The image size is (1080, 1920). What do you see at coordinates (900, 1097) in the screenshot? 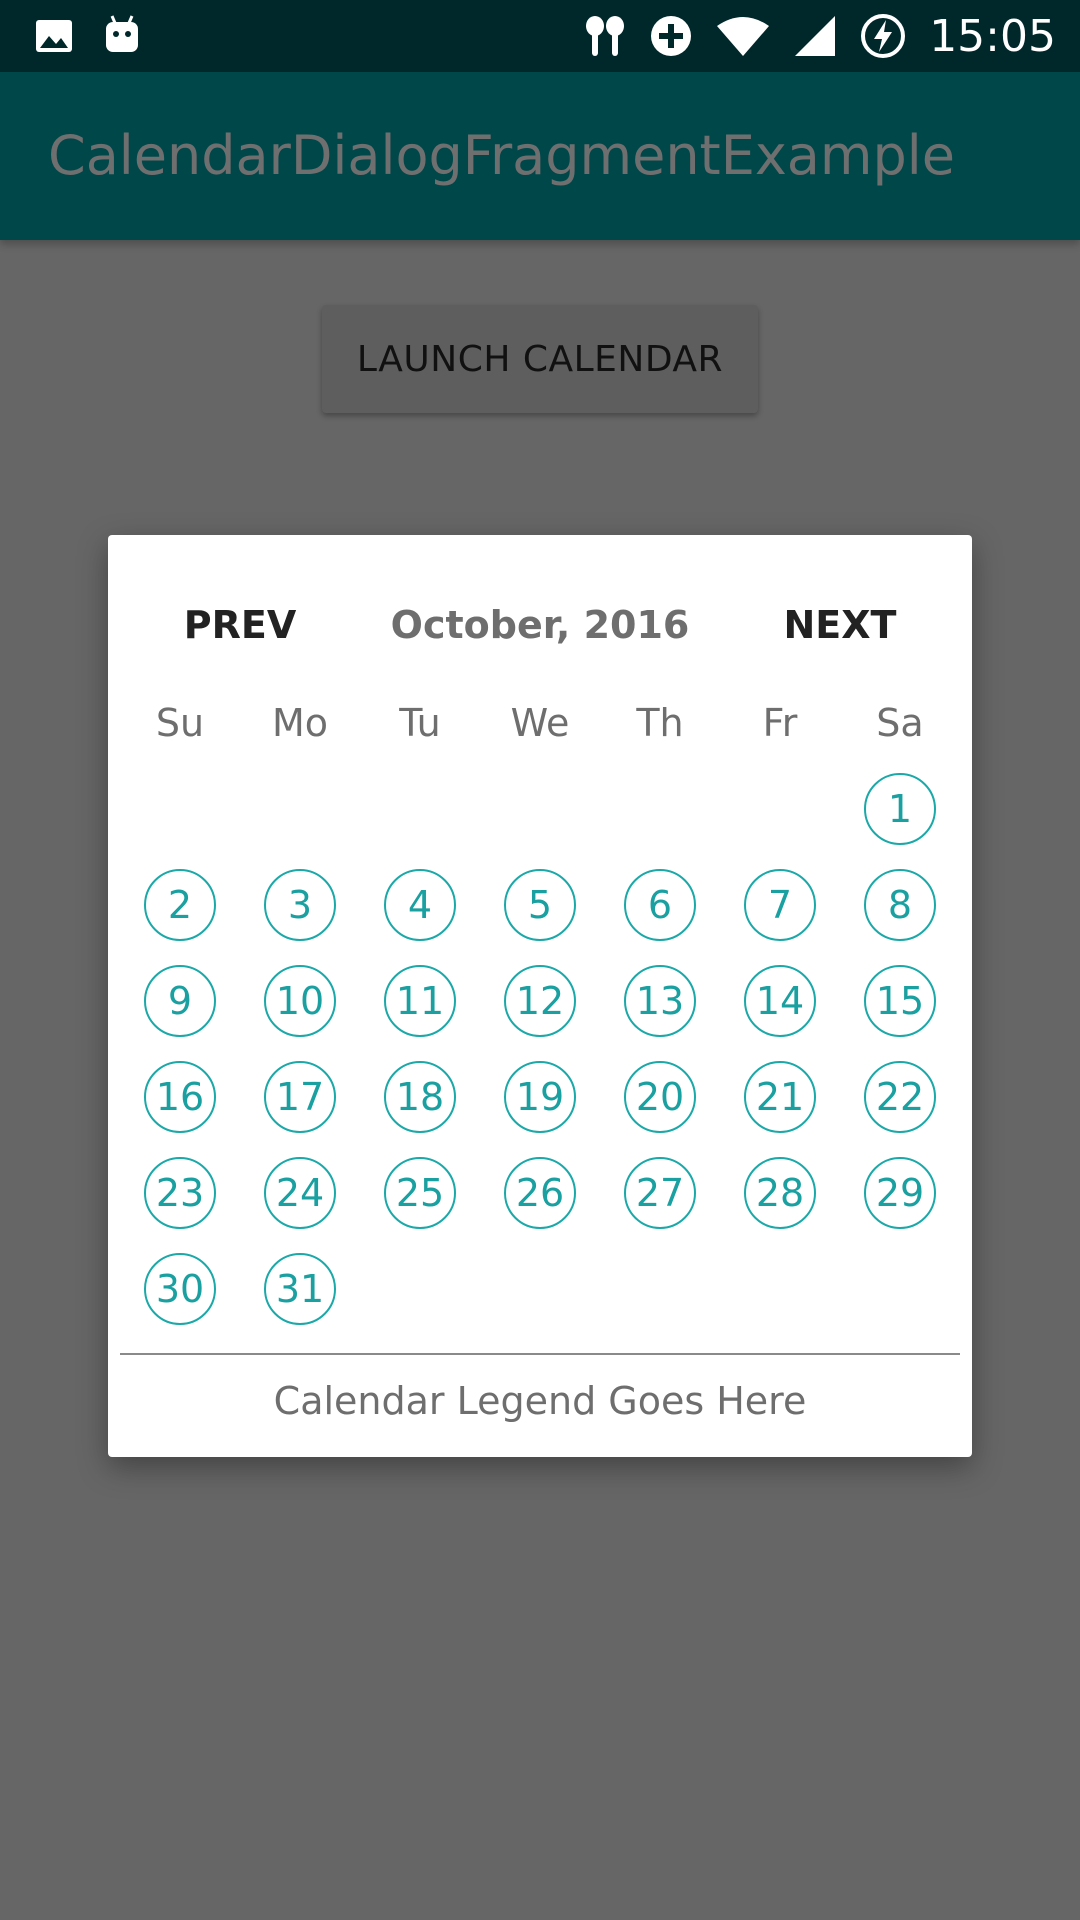
I see `day-cell: 22` at bounding box center [900, 1097].